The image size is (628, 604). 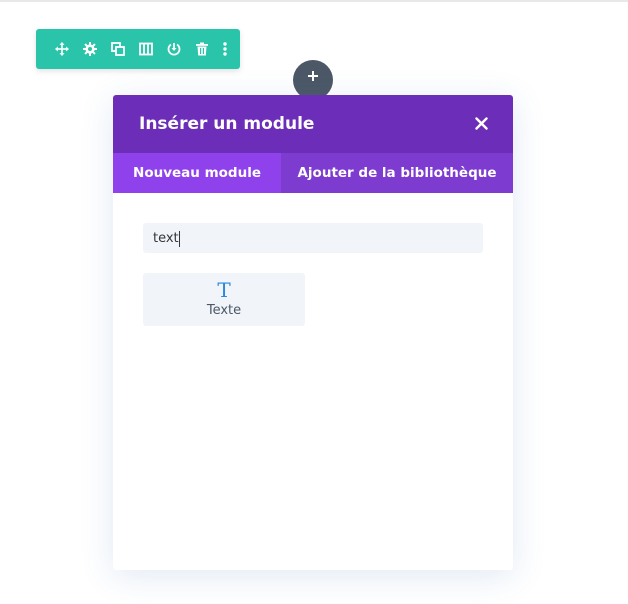 I want to click on move-icon, so click(x=62, y=49).